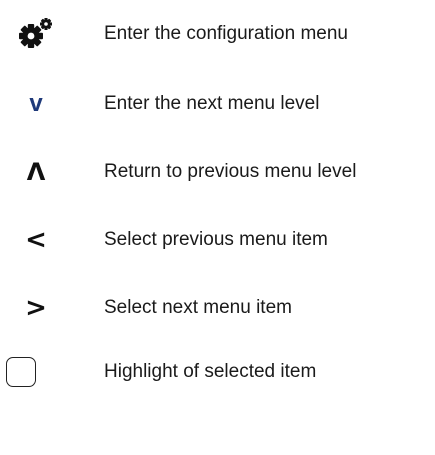  I want to click on gear-icon-graphic, so click(35, 33).